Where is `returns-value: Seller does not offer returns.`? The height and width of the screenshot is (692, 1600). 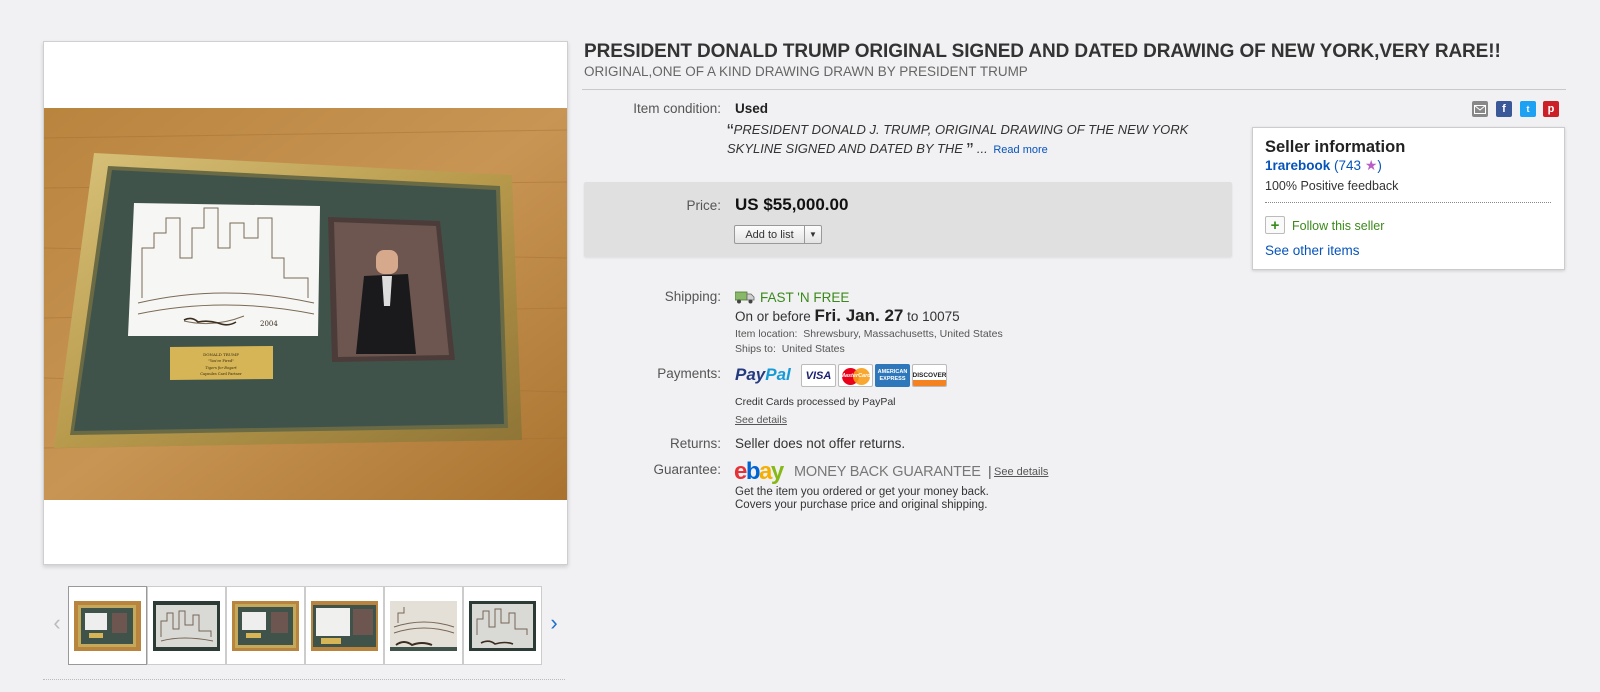 returns-value: Seller does not offer returns. is located at coordinates (820, 443).